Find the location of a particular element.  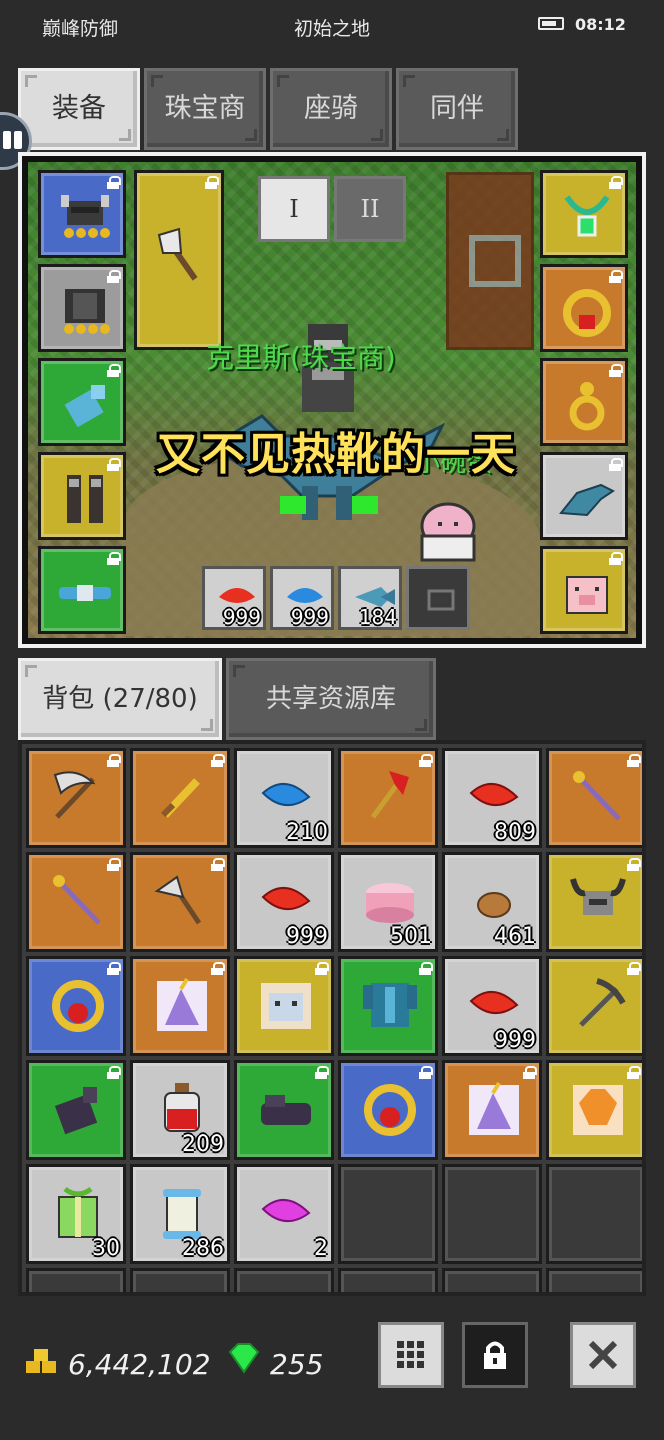

inventory-slot: 30 is located at coordinates (76, 1214).